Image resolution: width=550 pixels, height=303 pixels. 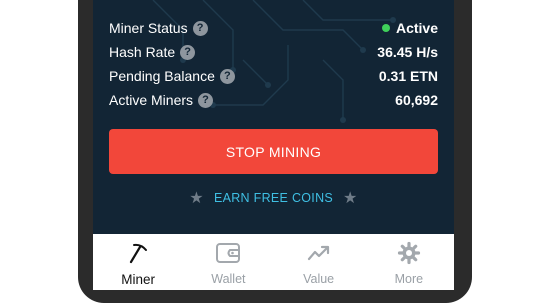 What do you see at coordinates (407, 52) in the screenshot?
I see `stat-value: 36.45 H/s` at bounding box center [407, 52].